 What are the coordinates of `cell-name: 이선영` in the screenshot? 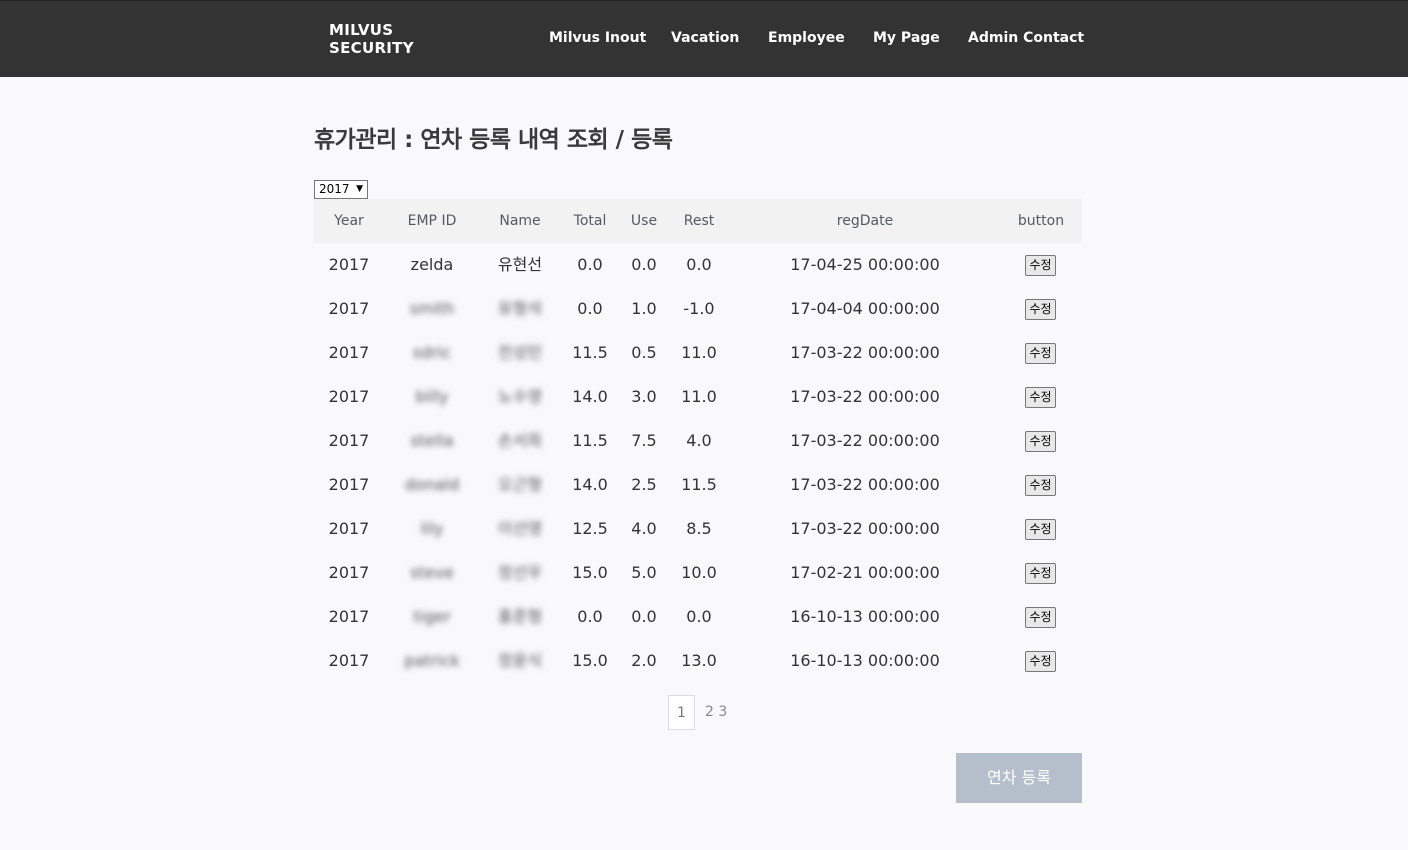 It's located at (520, 528).